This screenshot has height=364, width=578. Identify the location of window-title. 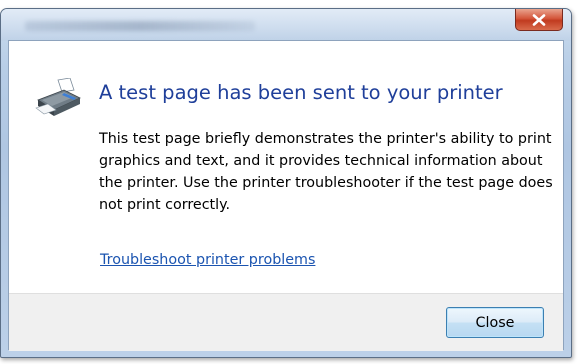
(140, 26).